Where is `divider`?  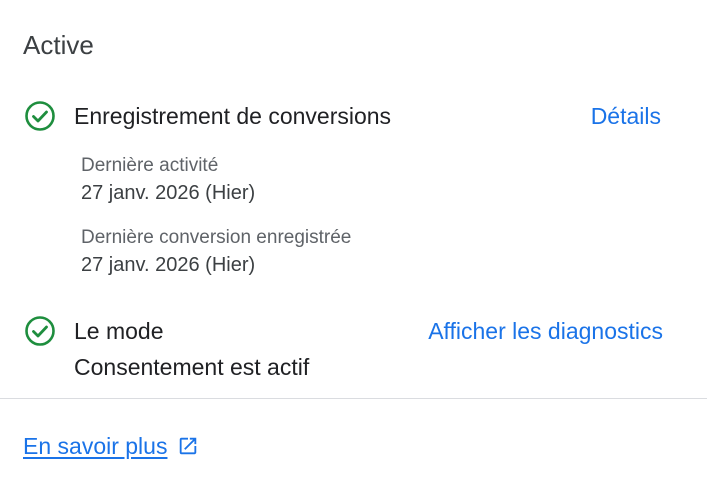 divider is located at coordinates (353, 398).